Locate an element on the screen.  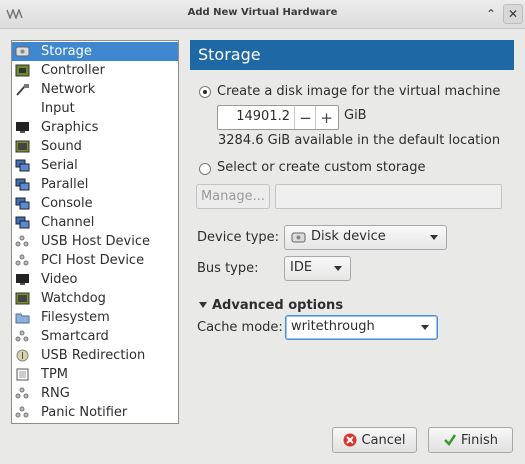
pci-host-icon is located at coordinates (22, 261).